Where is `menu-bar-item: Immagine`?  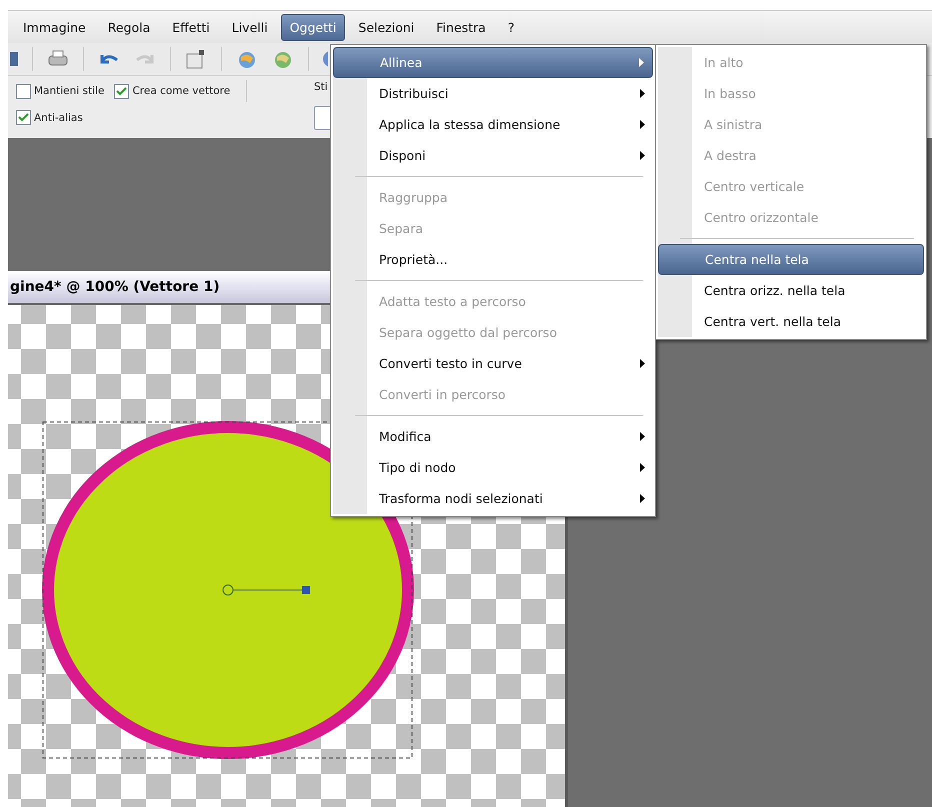 menu-bar-item: Immagine is located at coordinates (54, 27).